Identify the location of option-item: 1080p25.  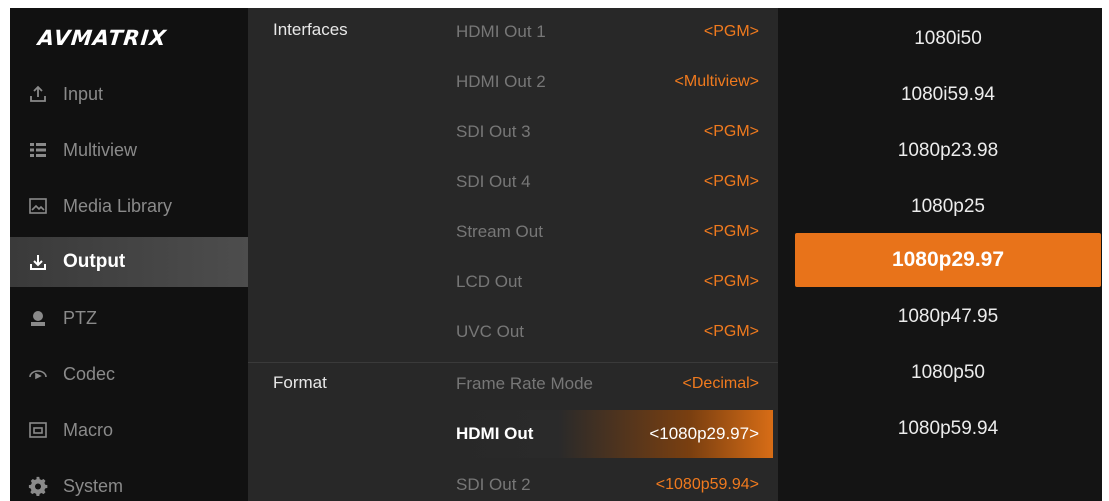
(948, 207).